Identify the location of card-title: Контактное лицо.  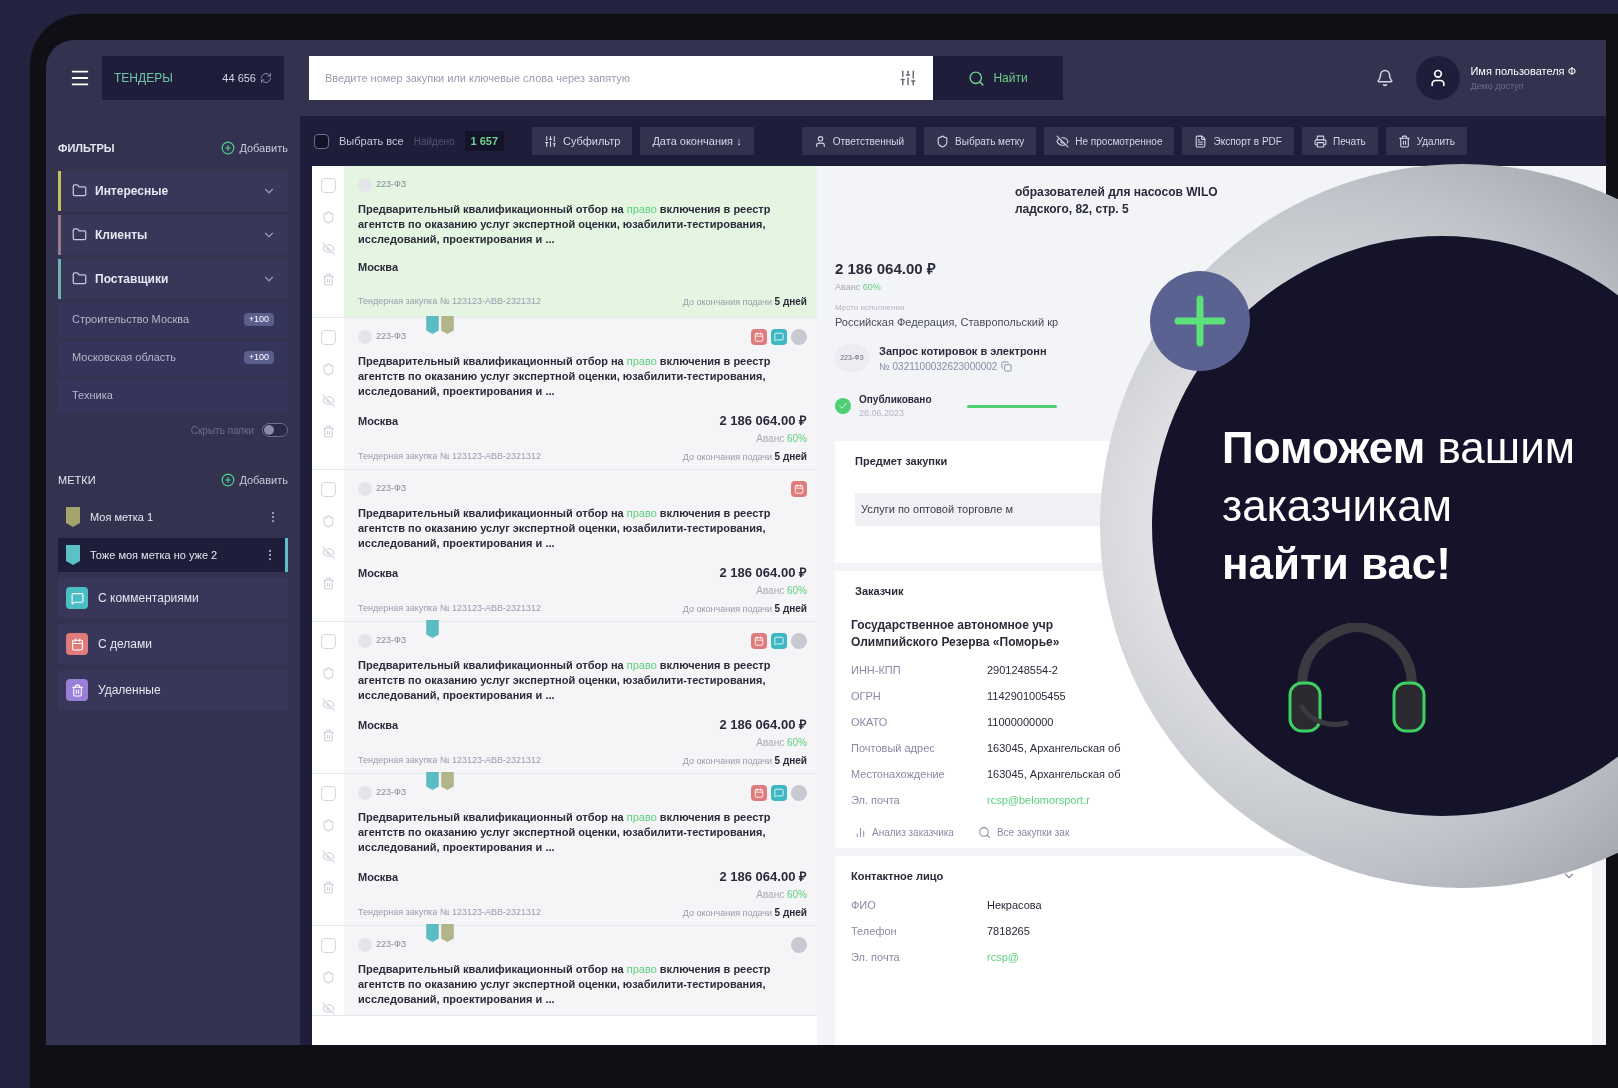
(897, 876).